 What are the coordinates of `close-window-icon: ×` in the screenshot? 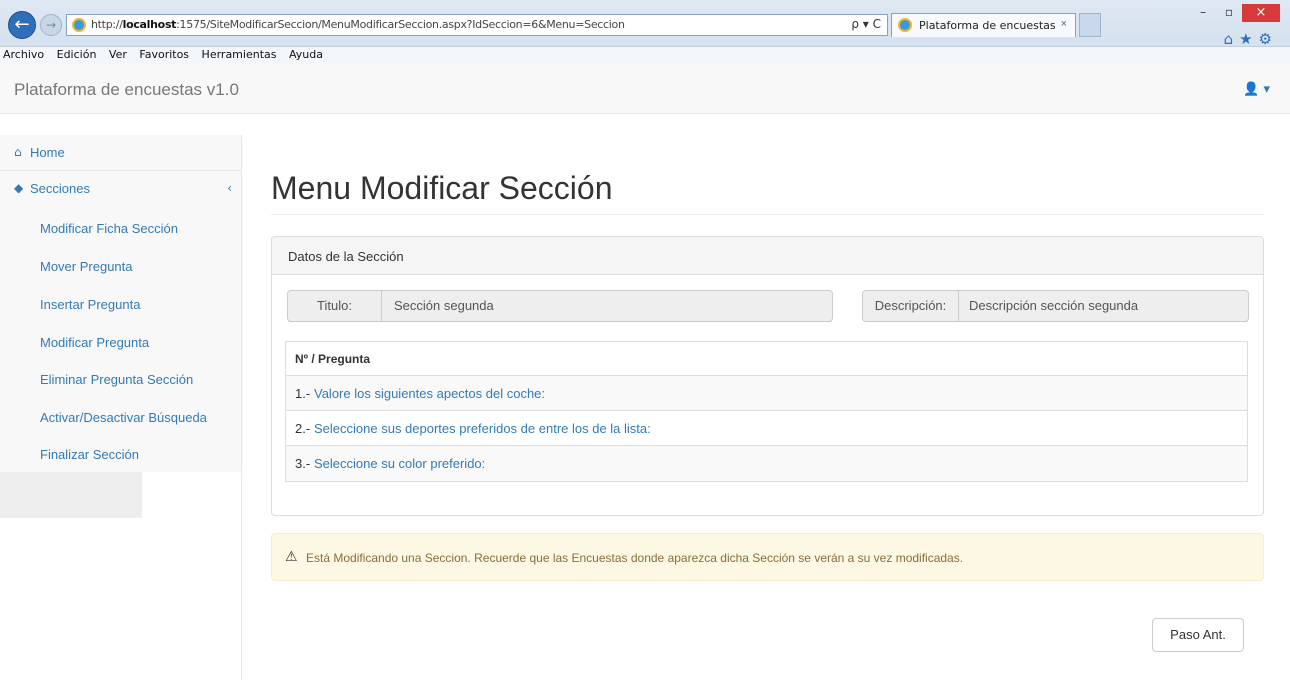 It's located at (1261, 13).